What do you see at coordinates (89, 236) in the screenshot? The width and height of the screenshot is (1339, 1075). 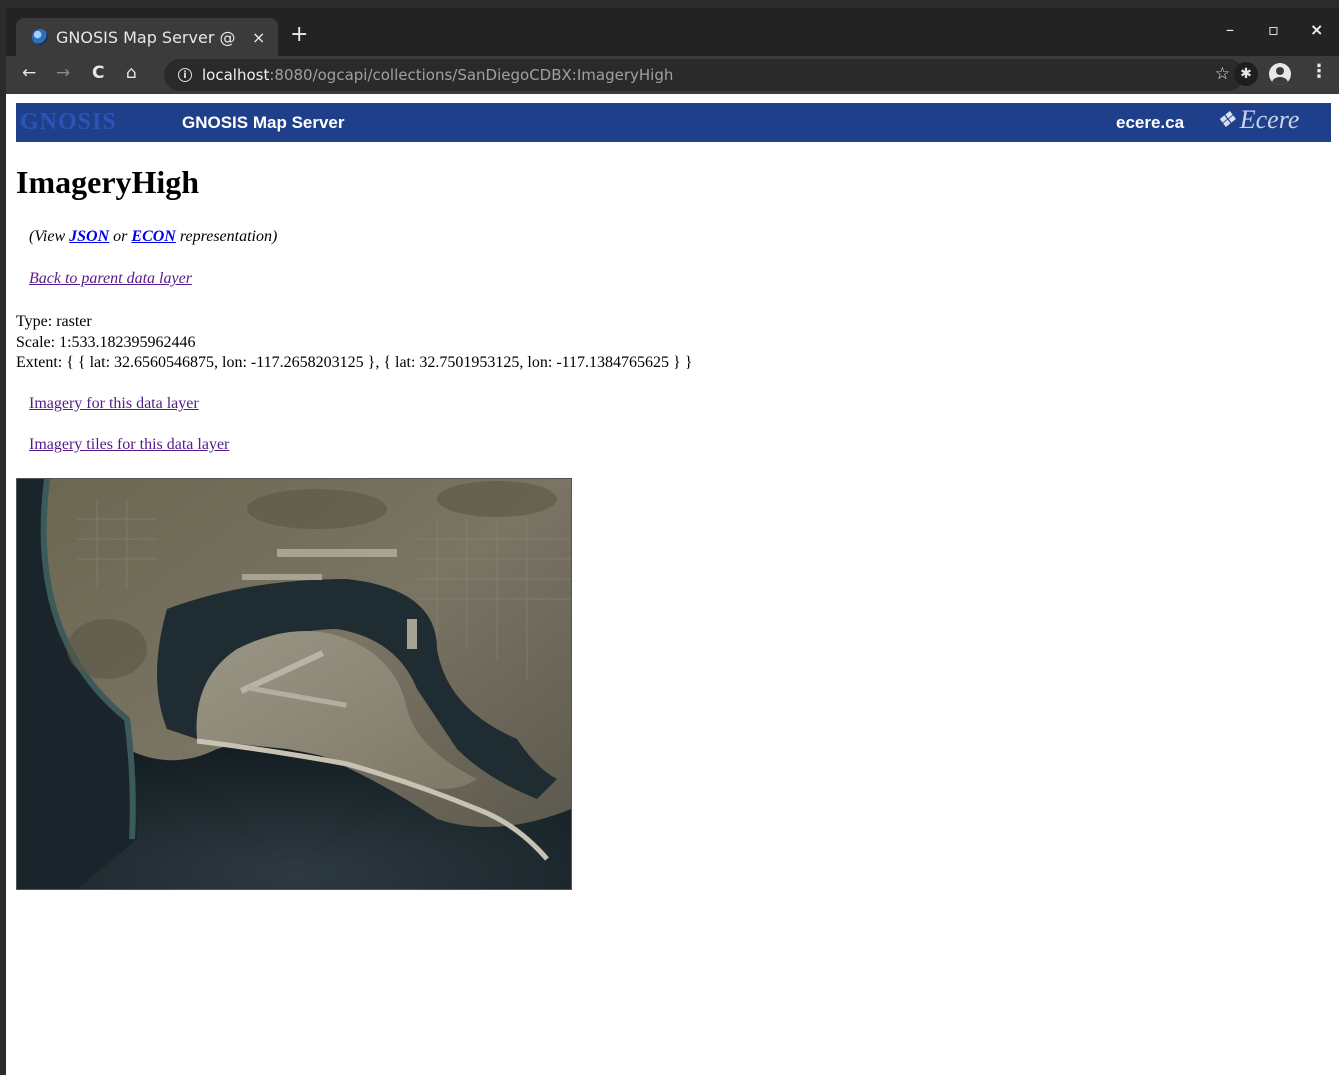 I see `json-link: JSON` at bounding box center [89, 236].